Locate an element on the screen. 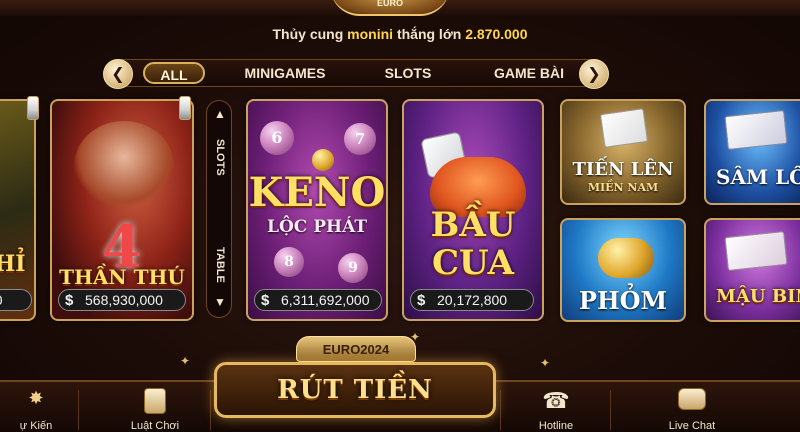 The width and height of the screenshot is (800, 432). sam-loc-title: SÂM LỐ is located at coordinates (758, 177).